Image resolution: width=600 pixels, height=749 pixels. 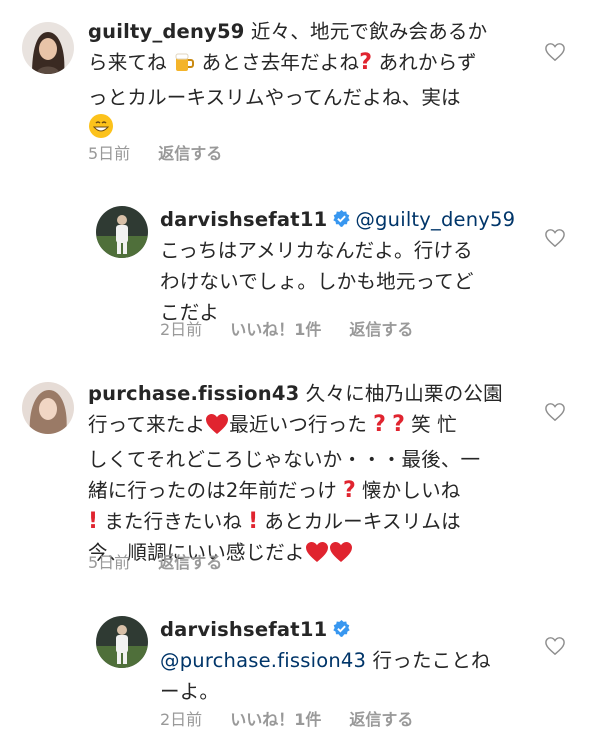 I want to click on comment-text-line: 久々に柚乃山栗の公園, so click(x=401, y=393).